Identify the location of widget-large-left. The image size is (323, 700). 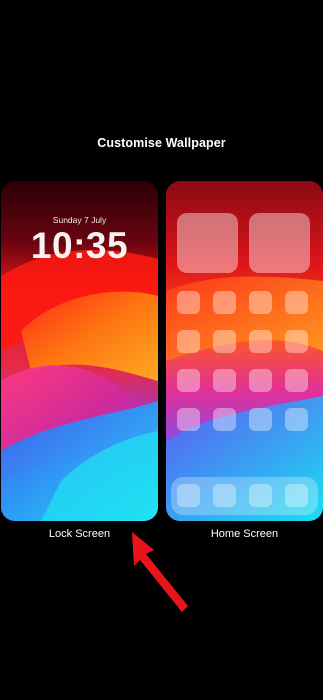
(207, 243).